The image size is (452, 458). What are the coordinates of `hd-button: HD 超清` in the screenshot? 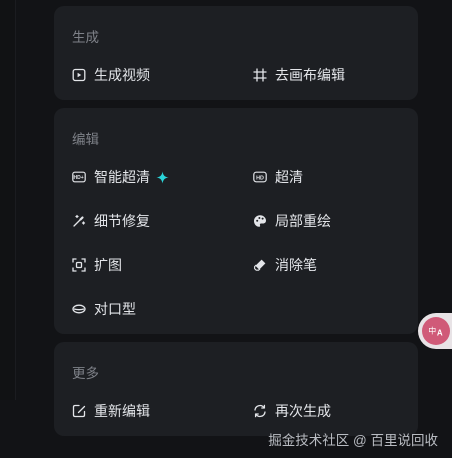 It's located at (278, 177).